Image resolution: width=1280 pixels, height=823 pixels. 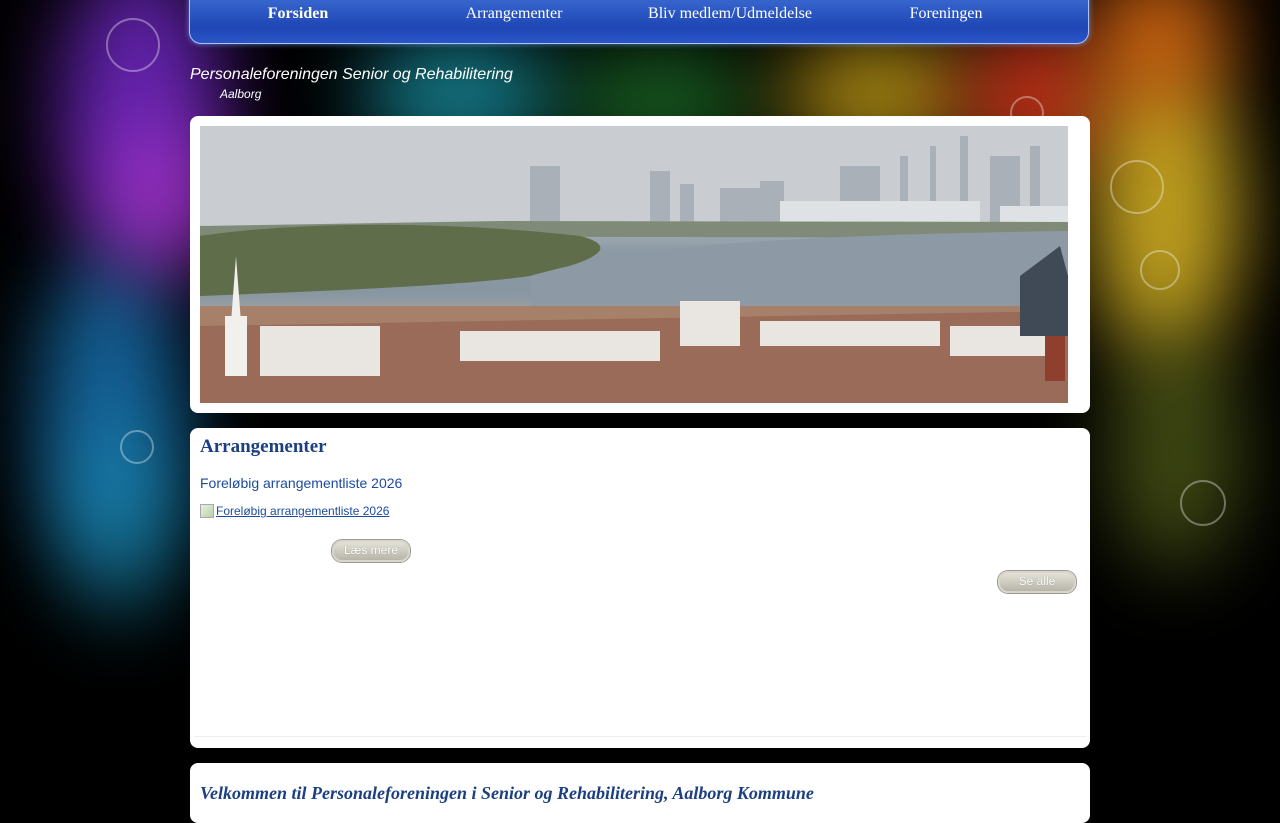 I want to click on nav-item-bliv-medlem: Bliv medlem/Udmeldelse, so click(x=730, y=14).